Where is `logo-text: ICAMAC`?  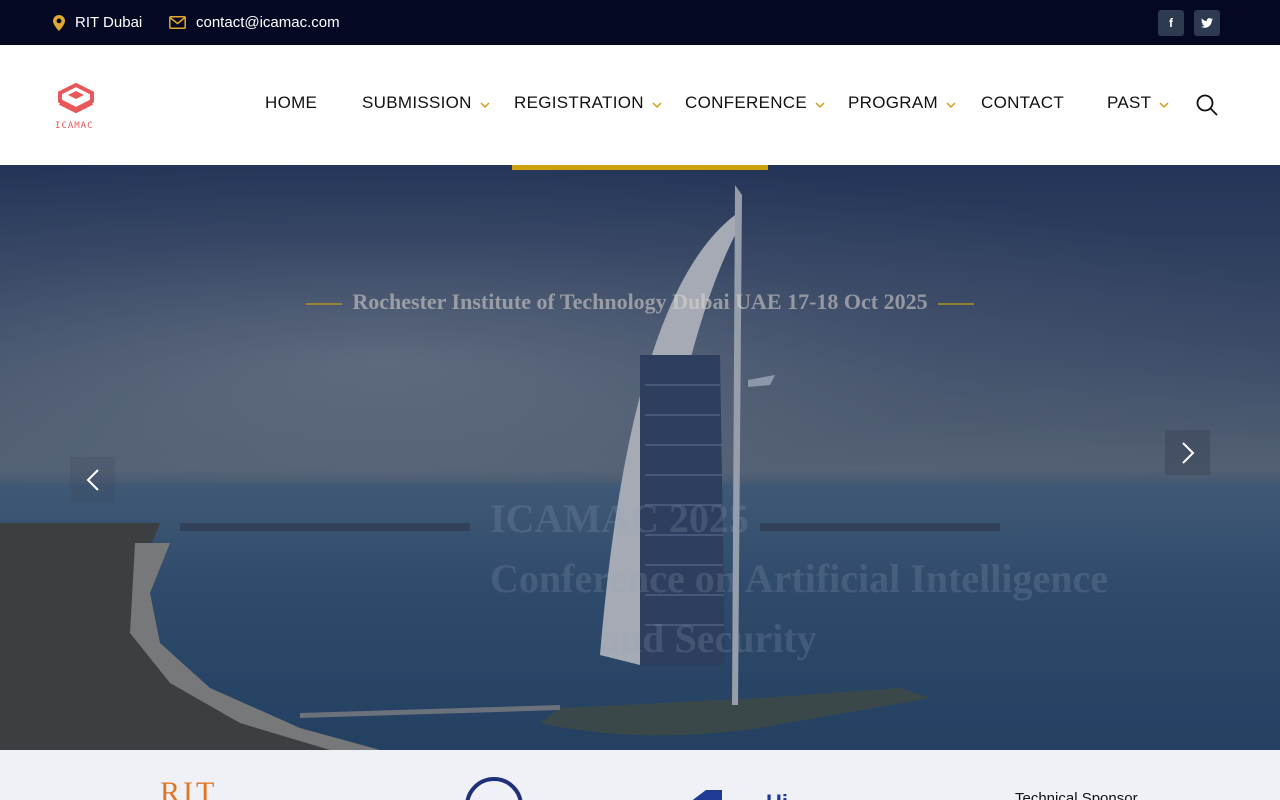 logo-text: ICAMAC is located at coordinates (74, 126).